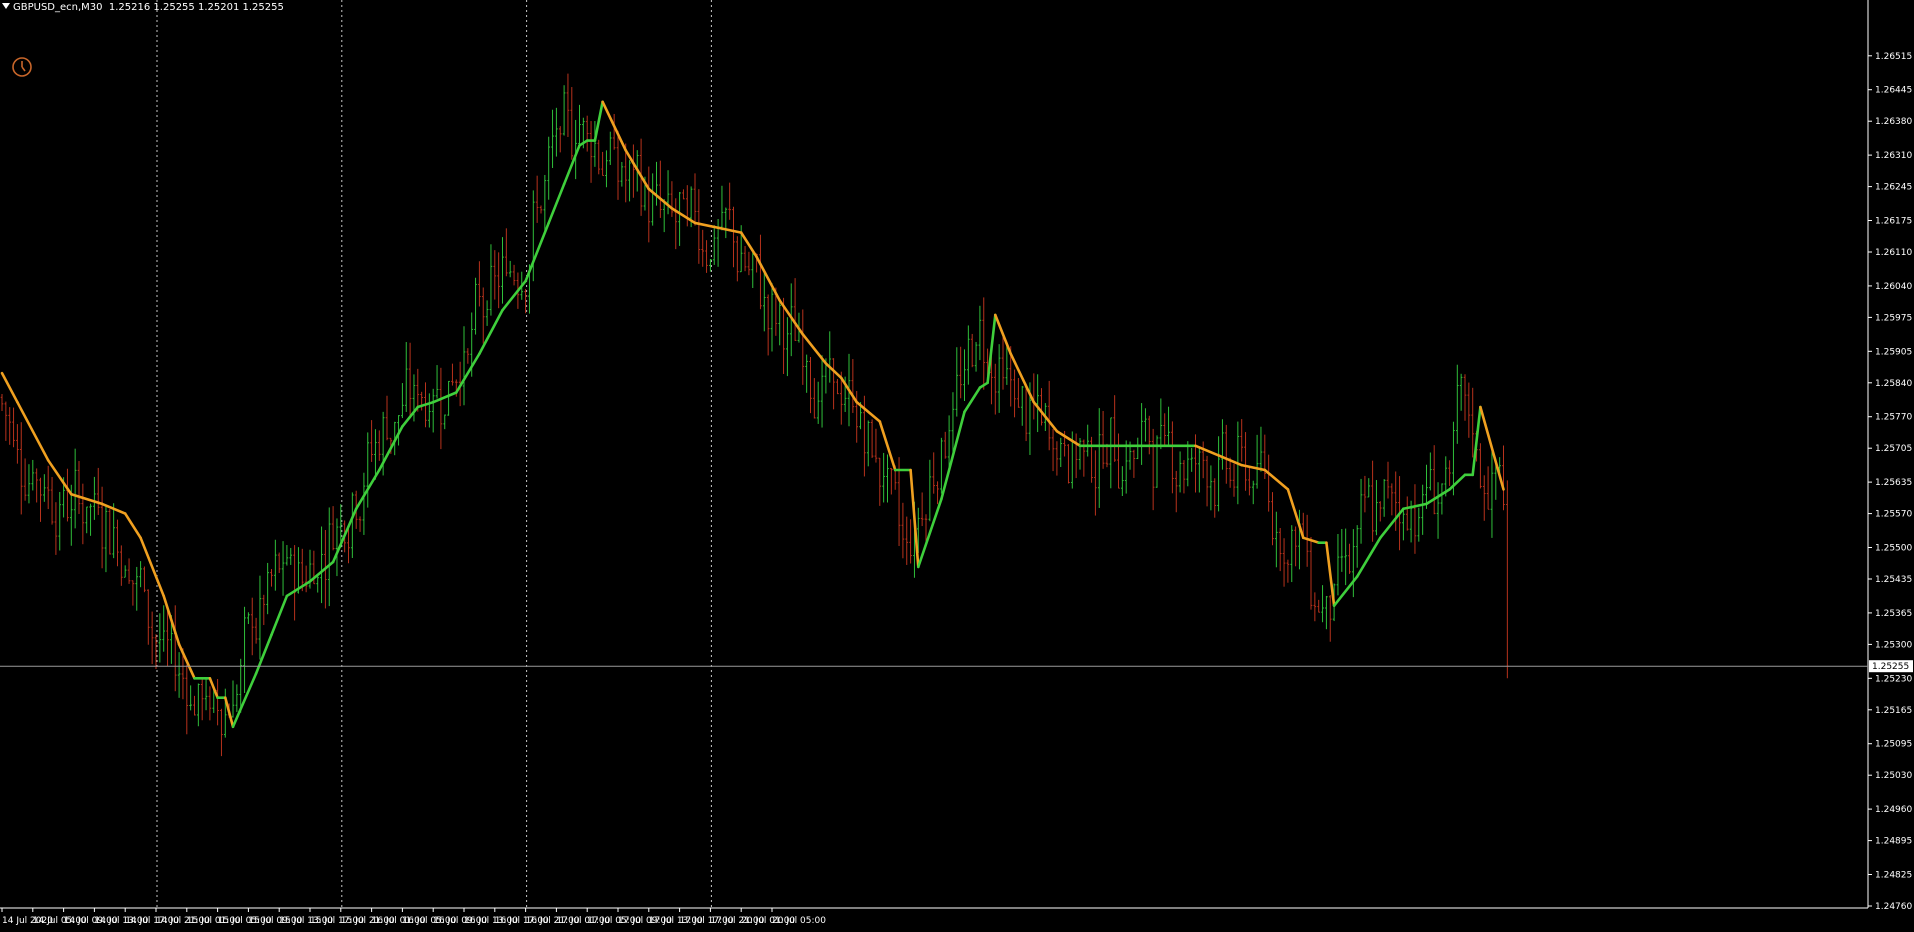  Describe the element at coordinates (1893, 449) in the screenshot. I see `y-tick-label: 1.25705` at that location.